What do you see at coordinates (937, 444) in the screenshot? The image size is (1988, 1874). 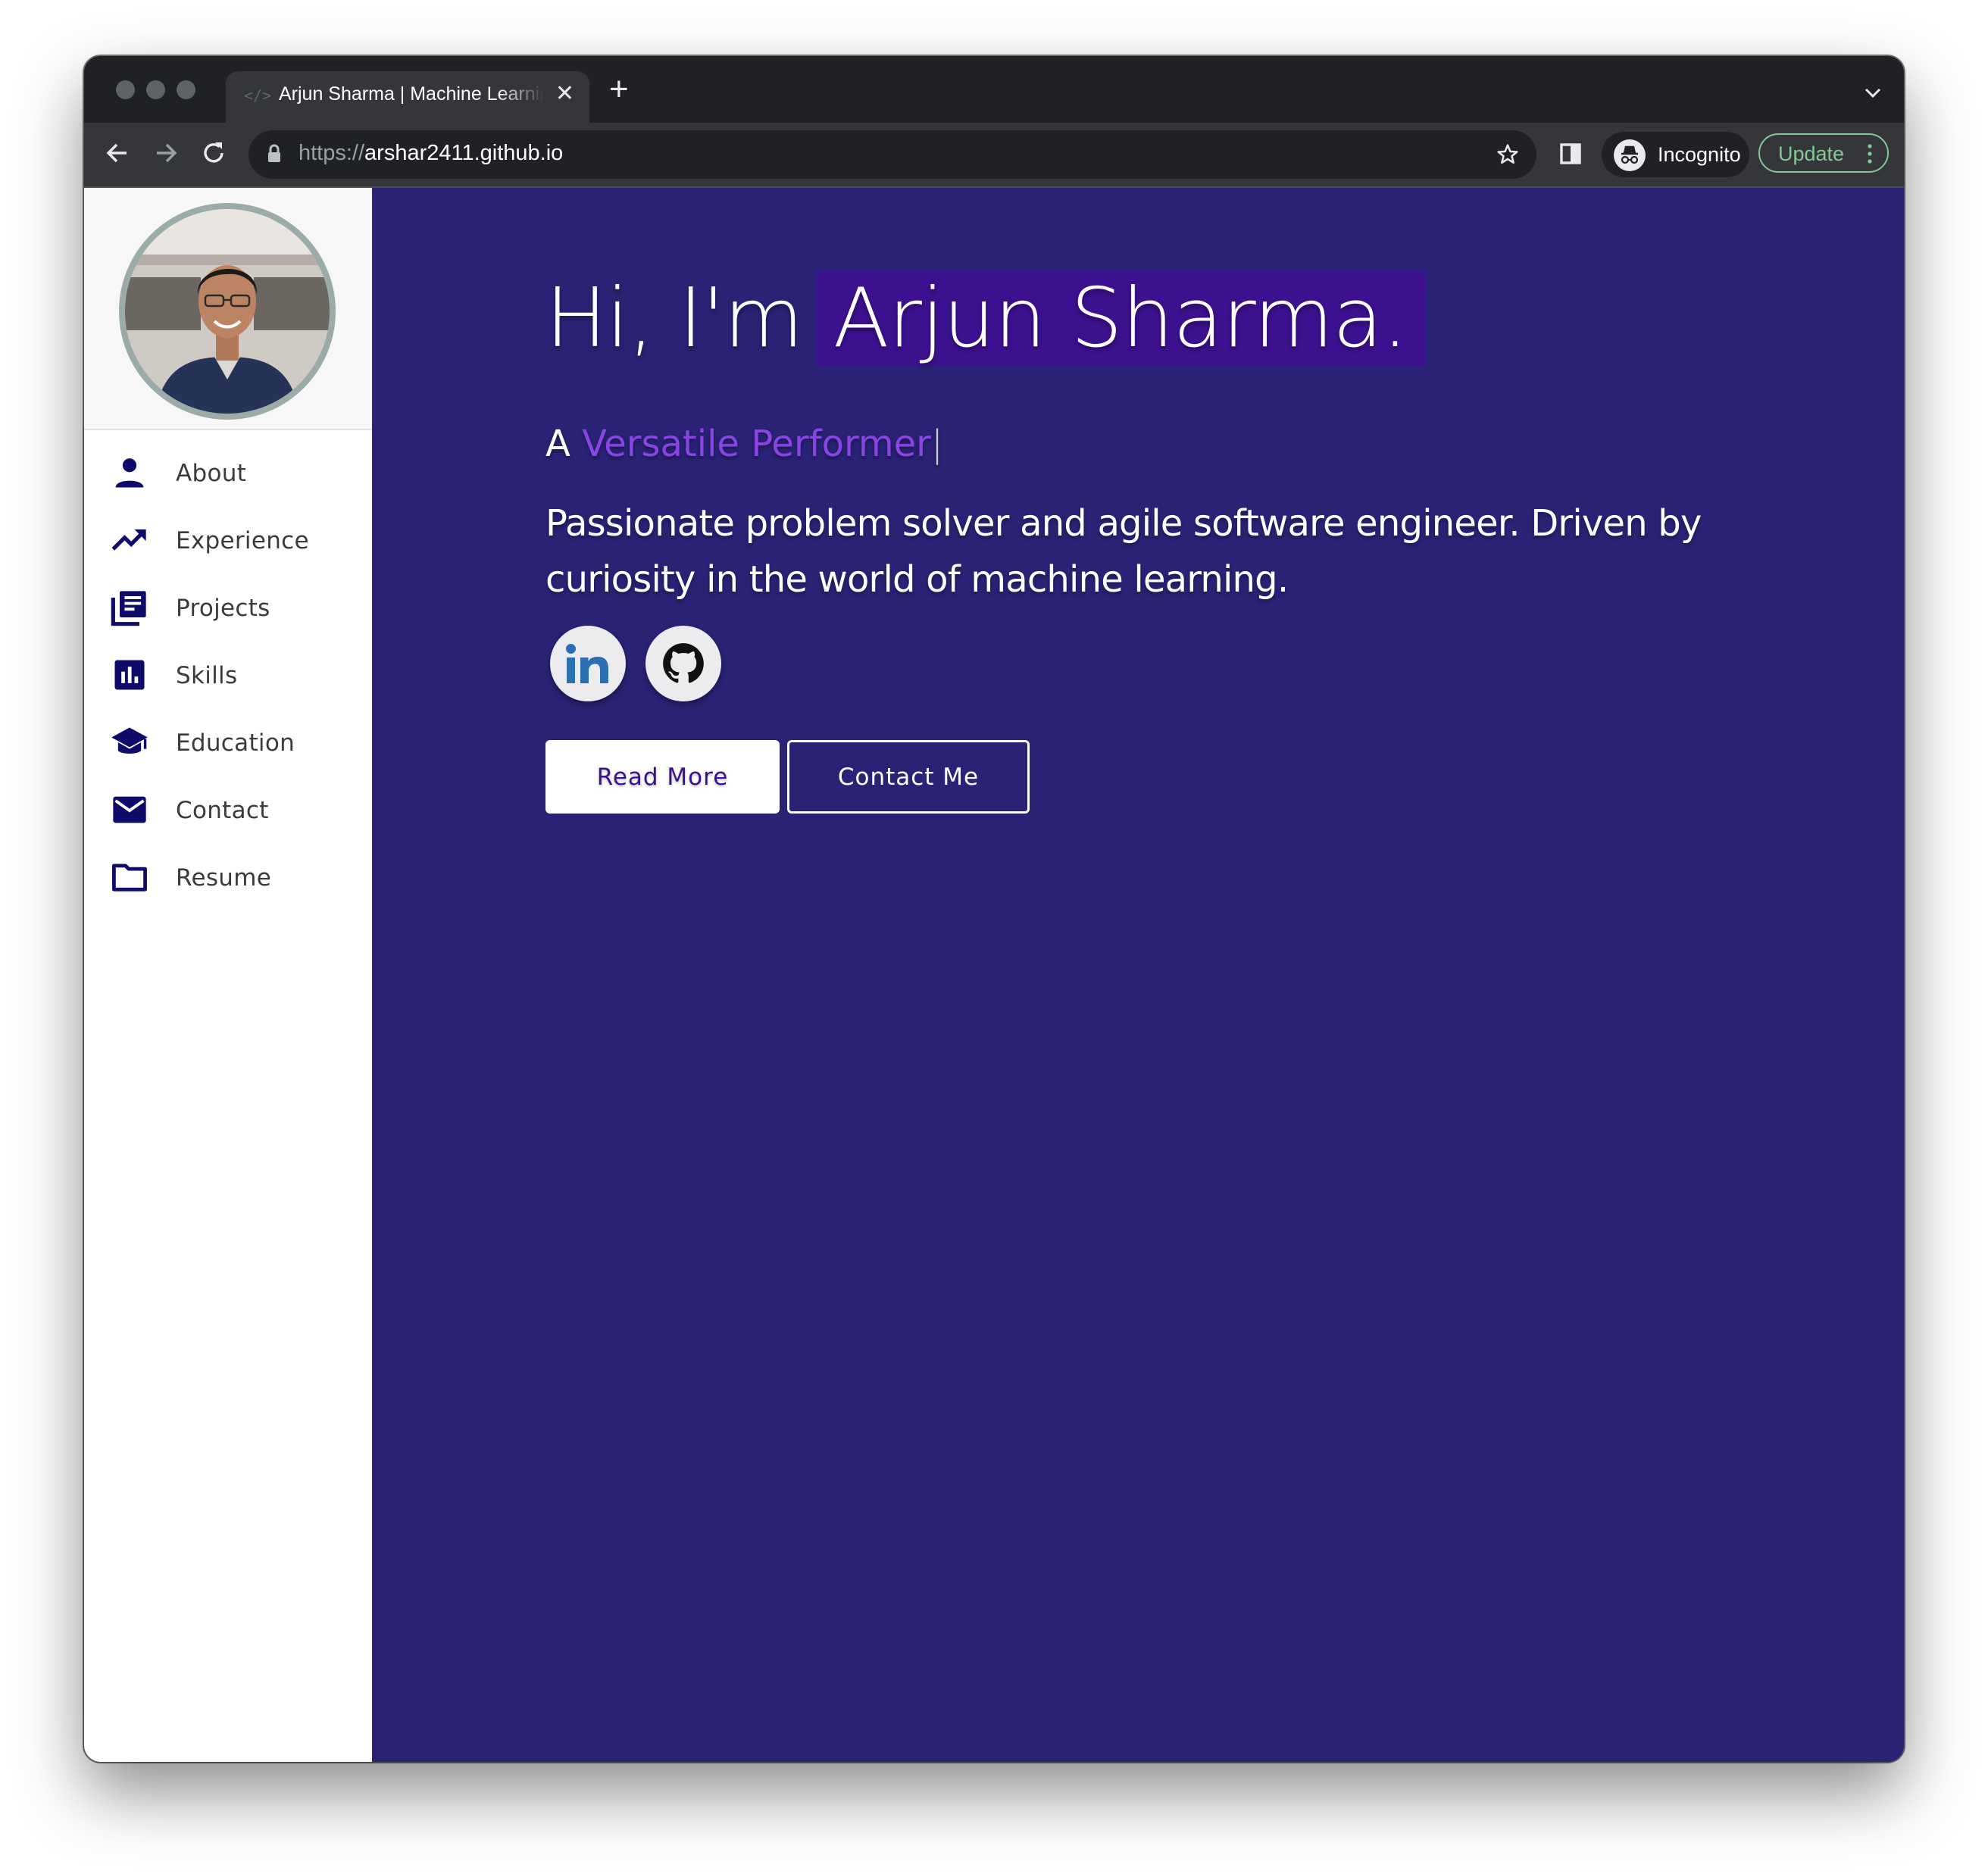 I see `typing-caret: |` at bounding box center [937, 444].